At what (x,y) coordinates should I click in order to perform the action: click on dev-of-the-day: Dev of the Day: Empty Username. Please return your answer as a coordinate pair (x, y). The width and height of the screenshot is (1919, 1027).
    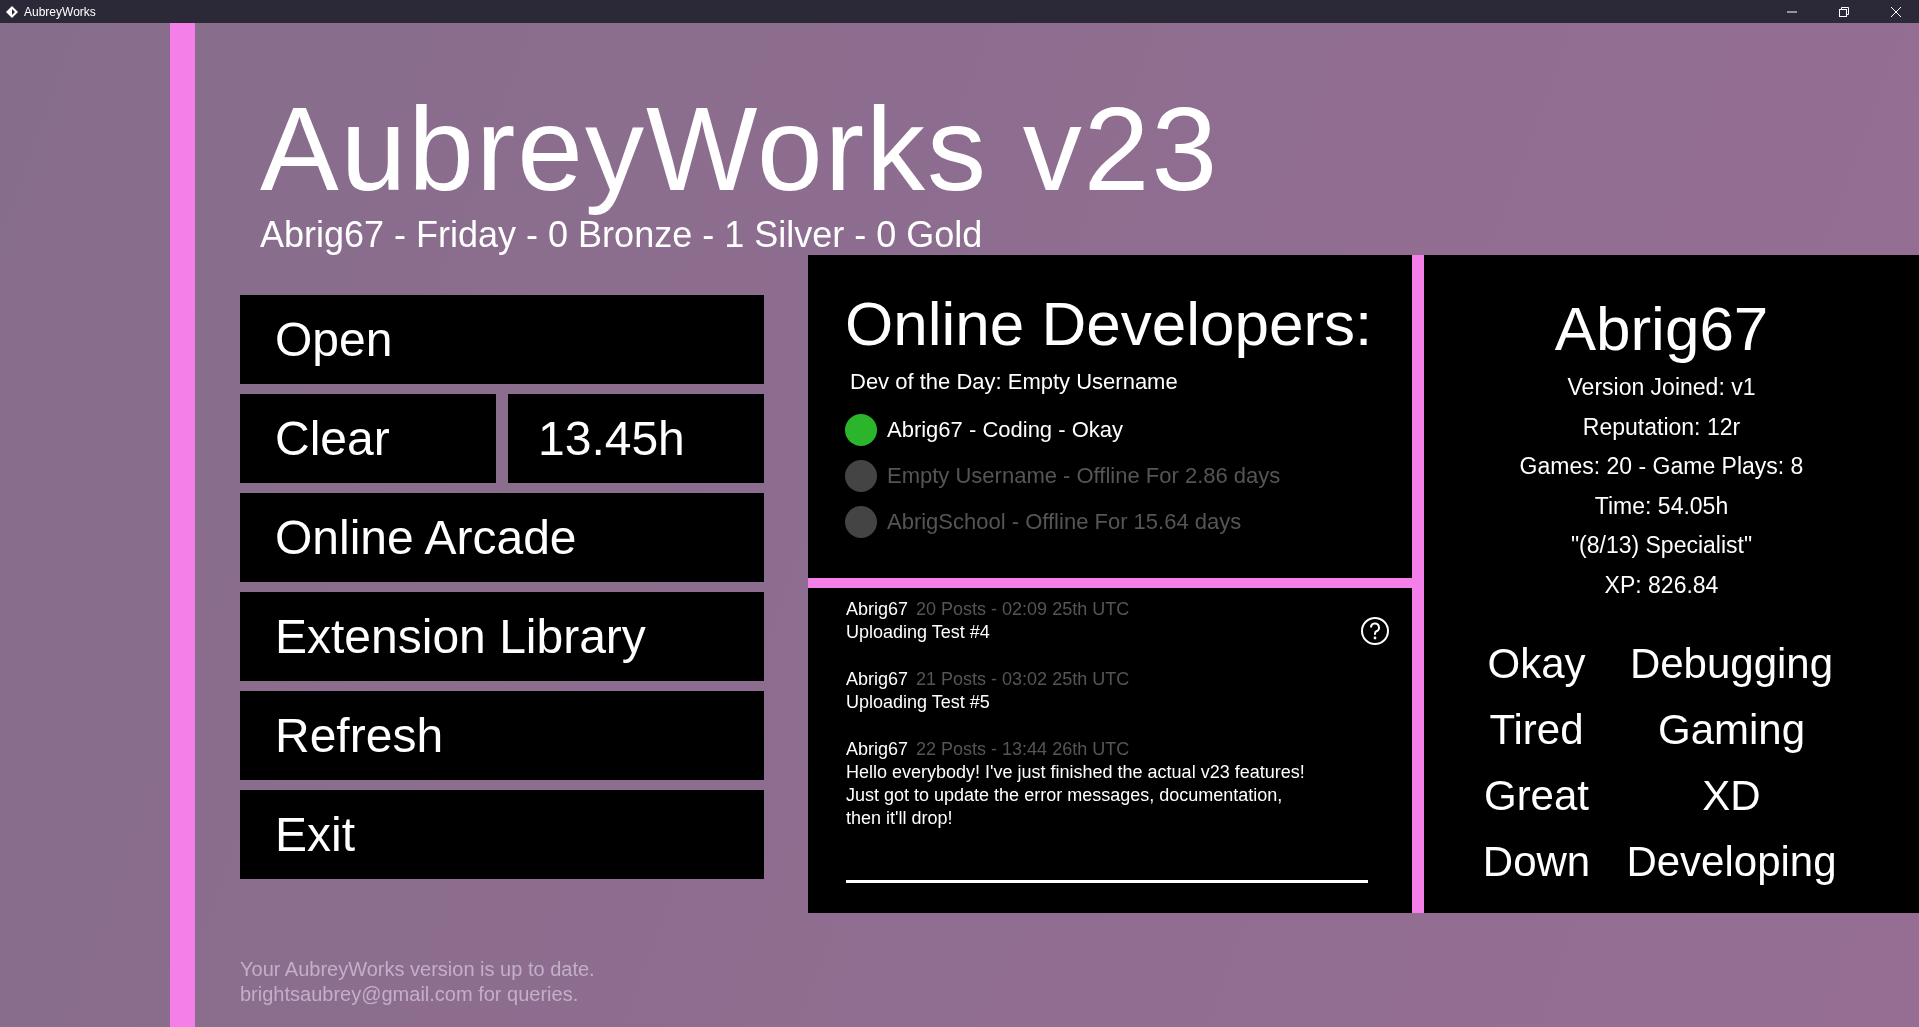
    Looking at the image, I should click on (1121, 382).